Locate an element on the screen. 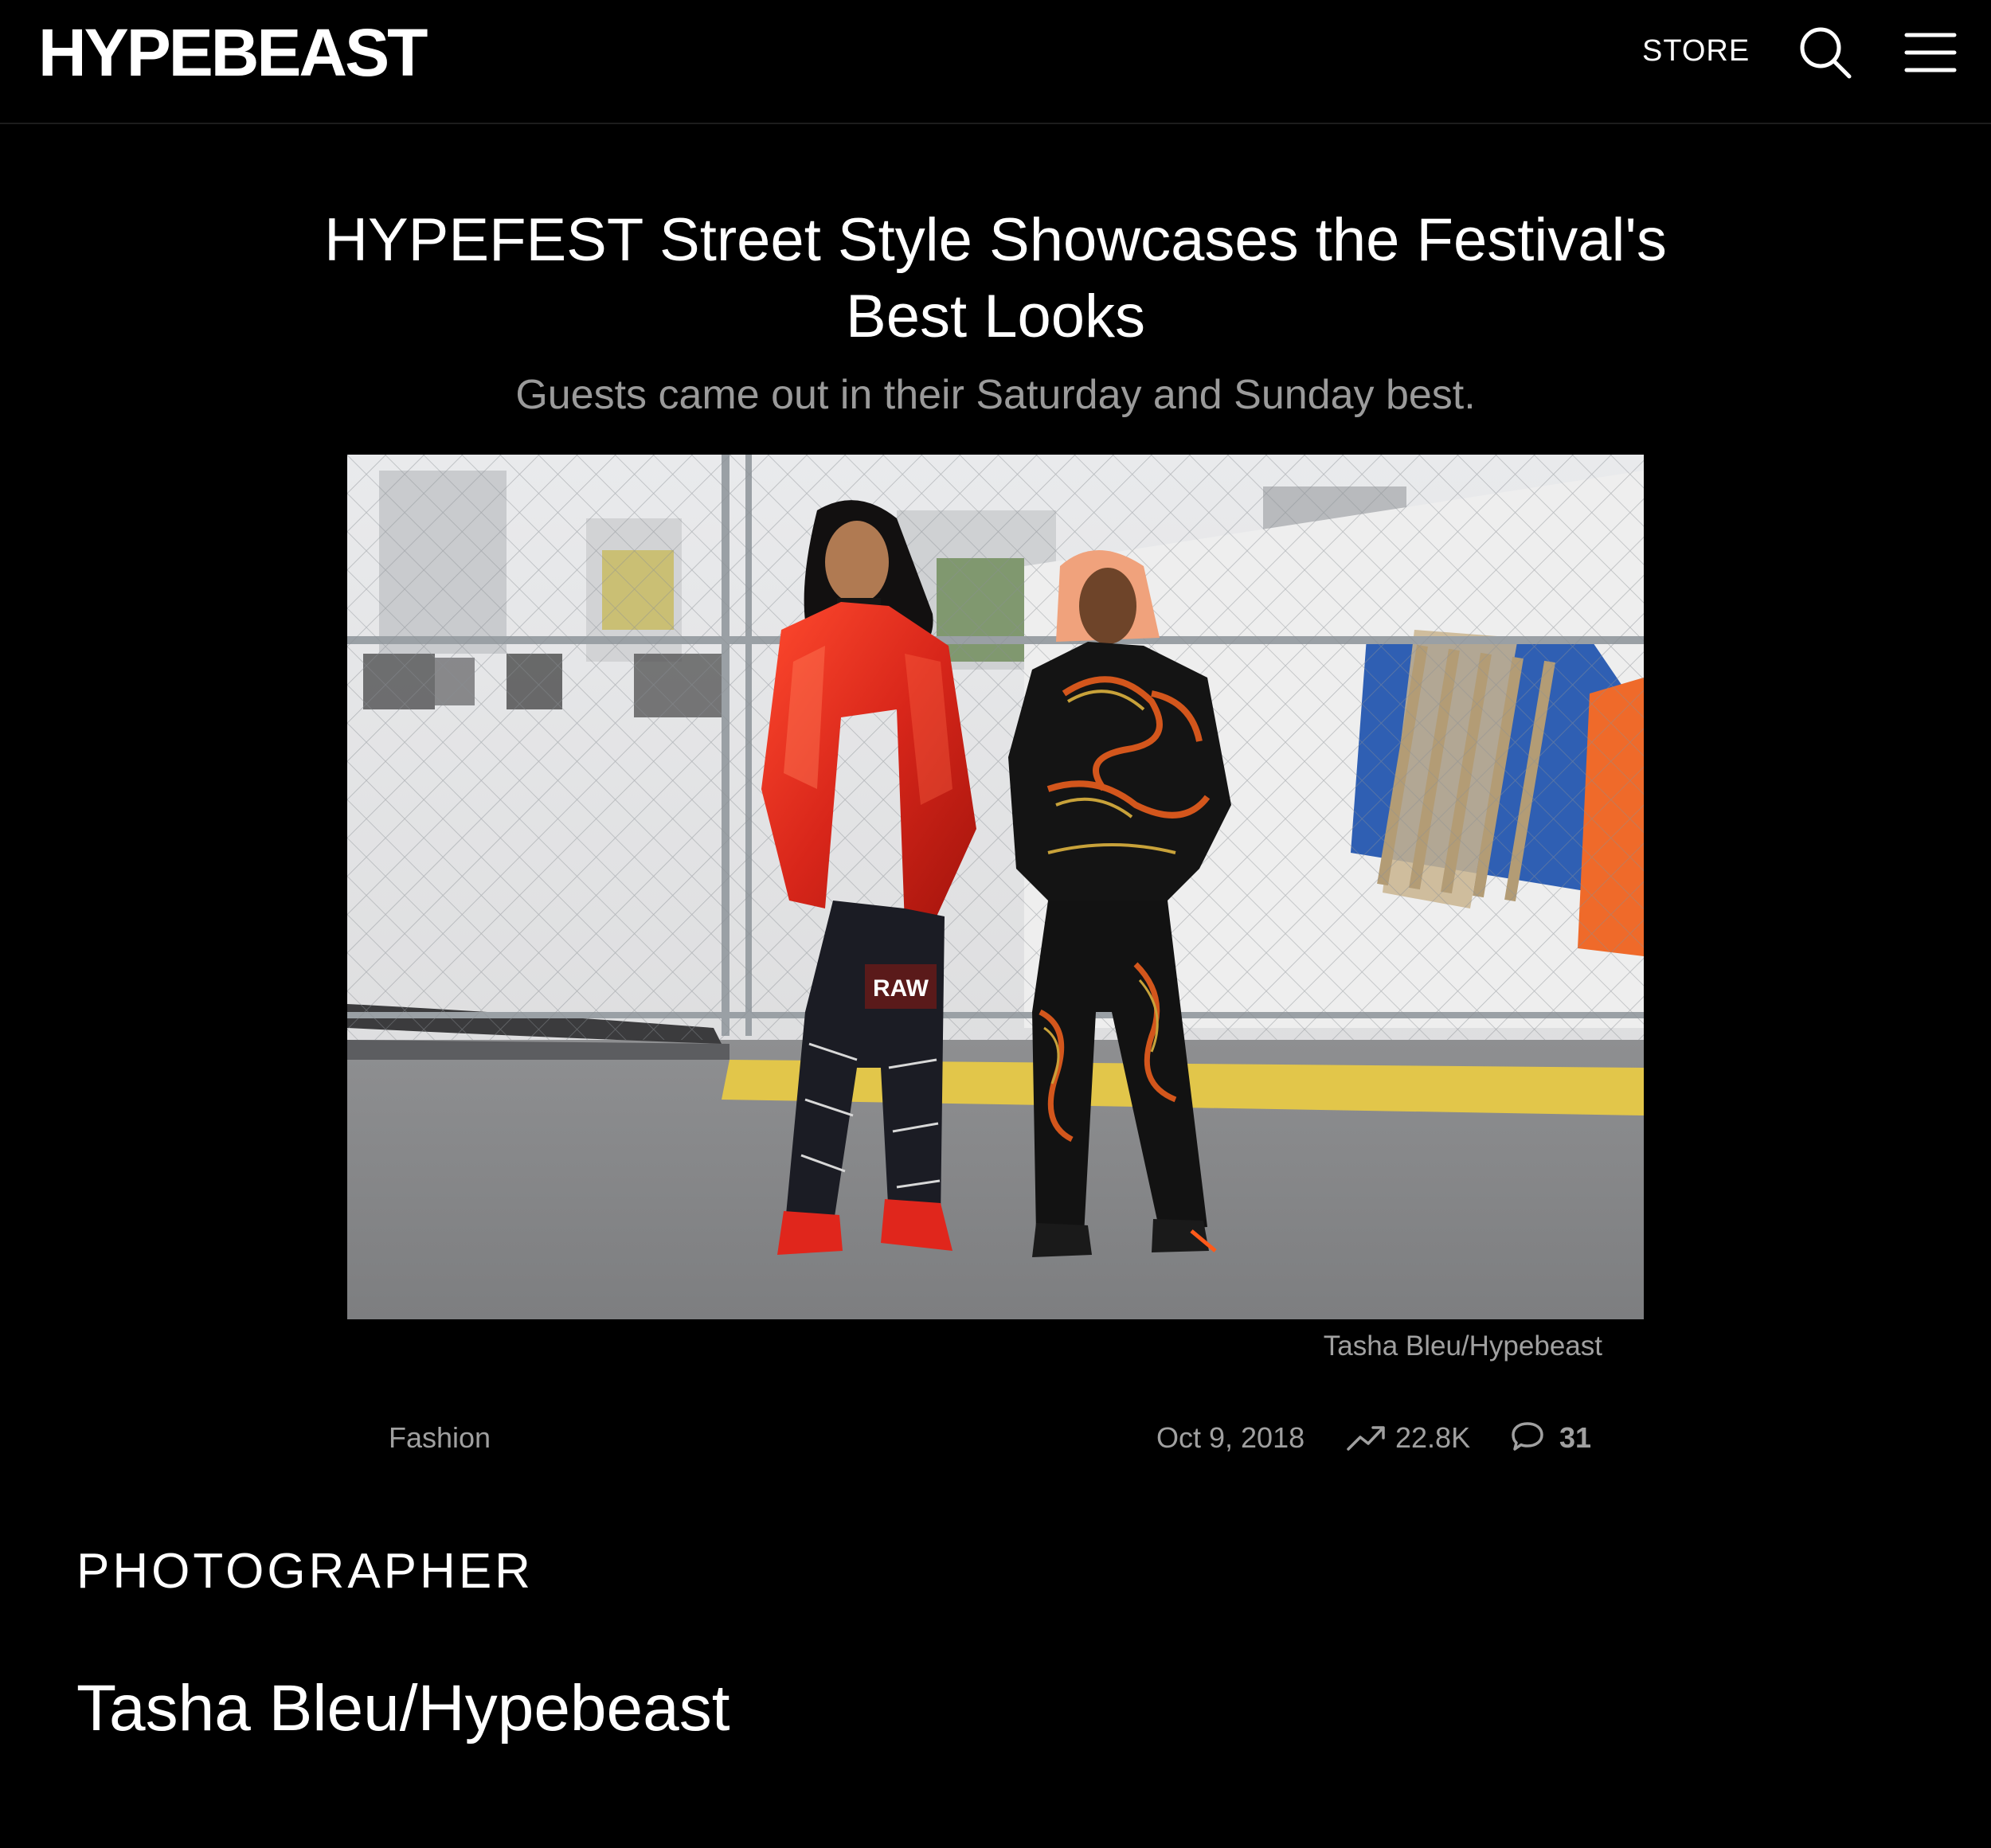  comment-count: 31 is located at coordinates (1575, 1438).